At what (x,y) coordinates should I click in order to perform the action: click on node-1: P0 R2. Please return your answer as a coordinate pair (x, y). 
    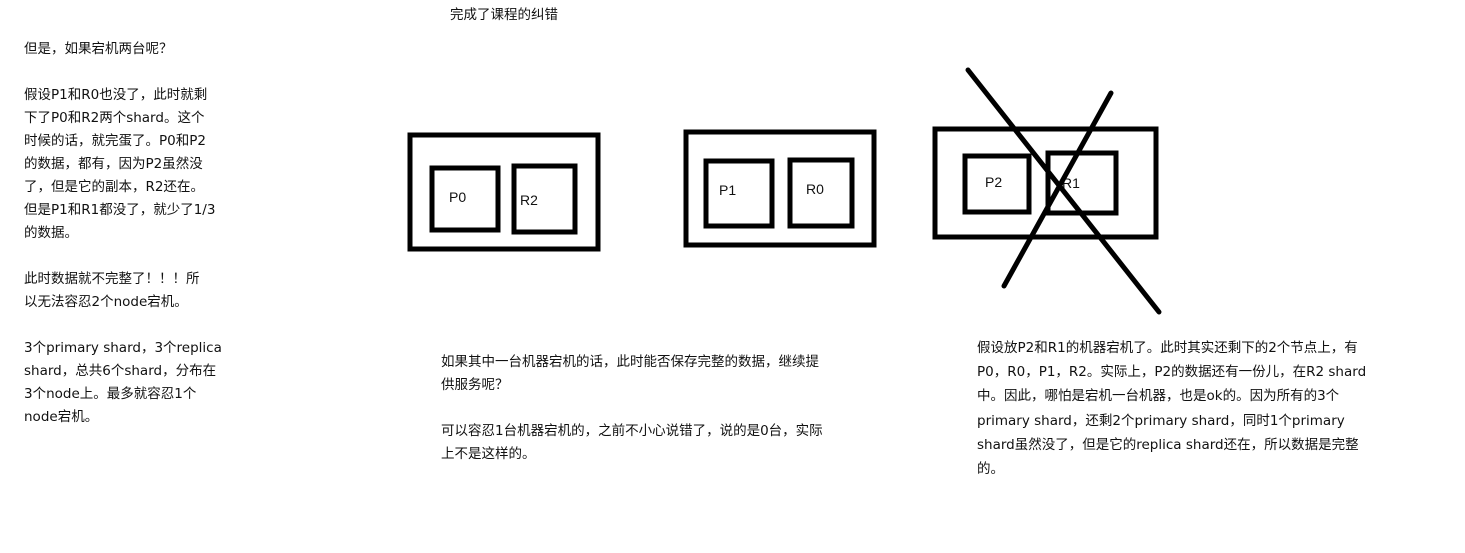
    Looking at the image, I should click on (504, 192).